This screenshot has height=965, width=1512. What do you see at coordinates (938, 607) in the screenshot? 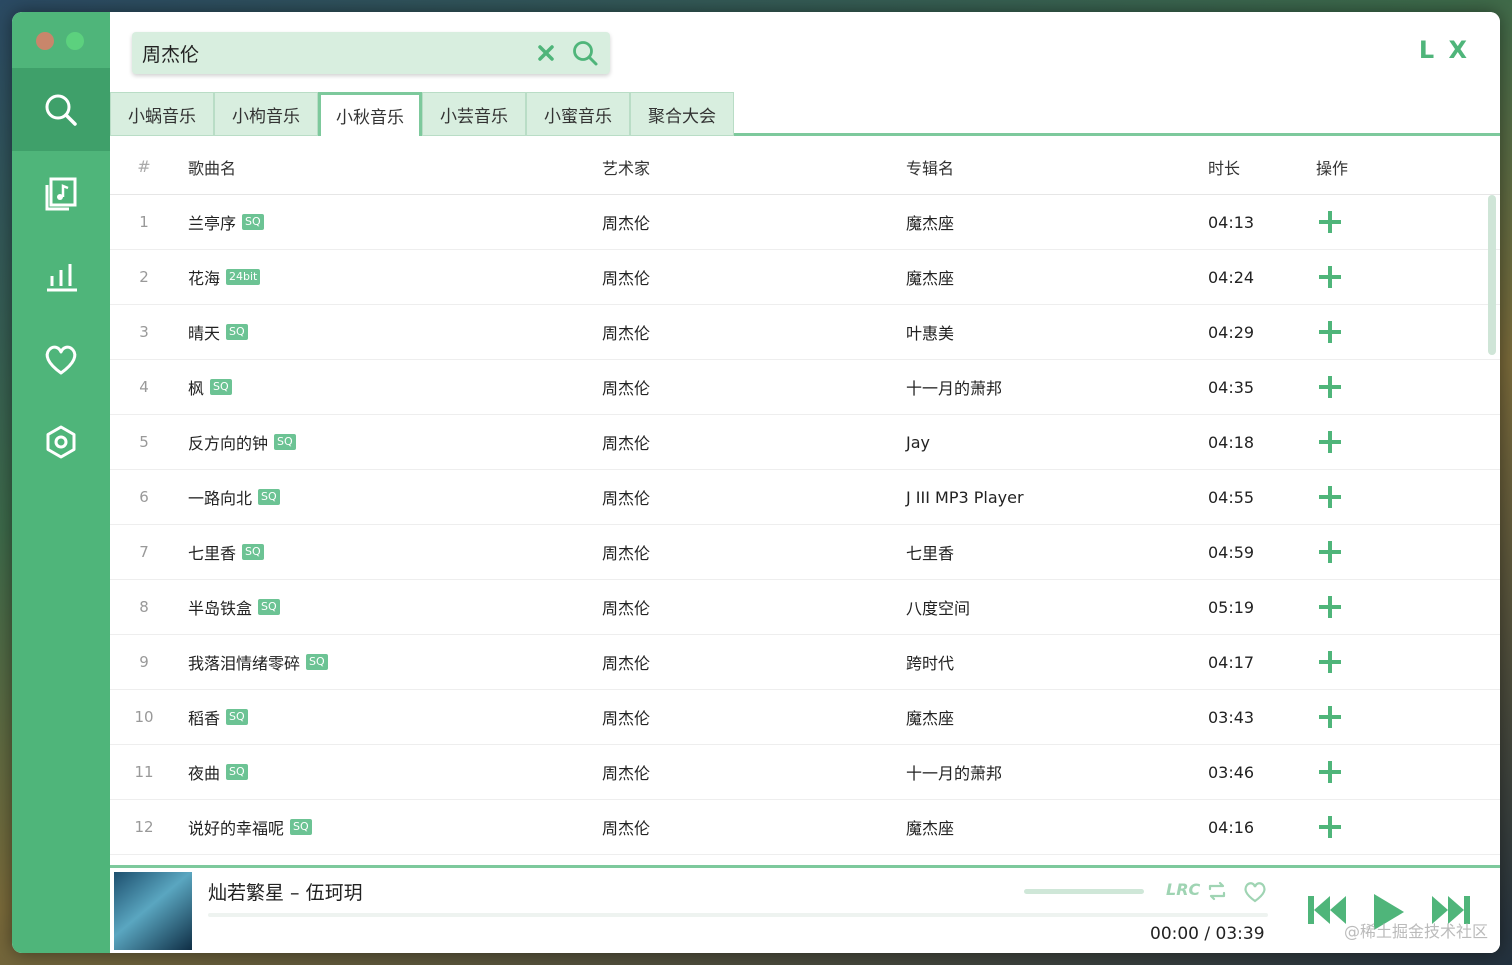
I see `album-cell: 八度空间` at bounding box center [938, 607].